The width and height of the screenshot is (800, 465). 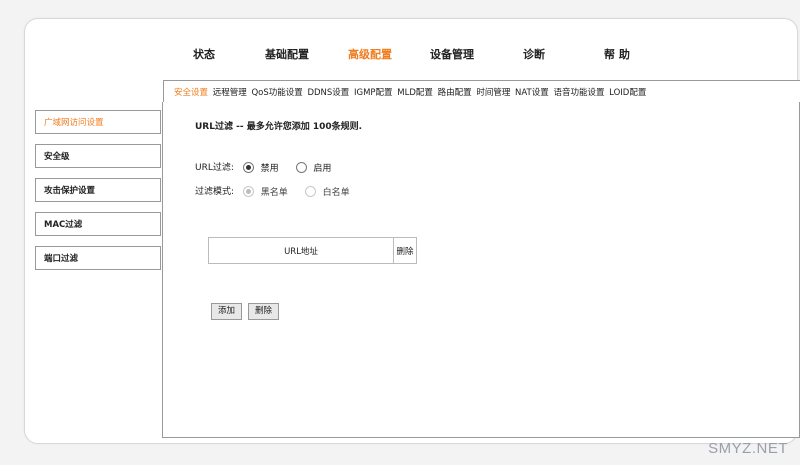 What do you see at coordinates (301, 167) in the screenshot?
I see `url-filter-enable-radio` at bounding box center [301, 167].